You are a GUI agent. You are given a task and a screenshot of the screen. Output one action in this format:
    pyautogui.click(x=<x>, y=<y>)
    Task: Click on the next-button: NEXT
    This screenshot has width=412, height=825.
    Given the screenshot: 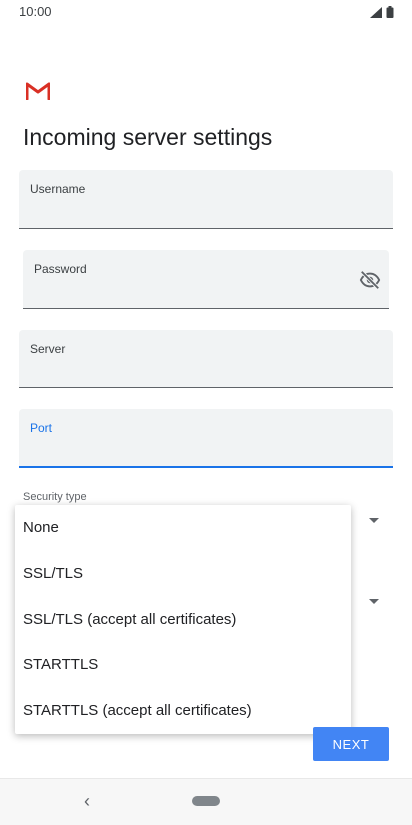 What is the action you would take?
    pyautogui.click(x=351, y=744)
    